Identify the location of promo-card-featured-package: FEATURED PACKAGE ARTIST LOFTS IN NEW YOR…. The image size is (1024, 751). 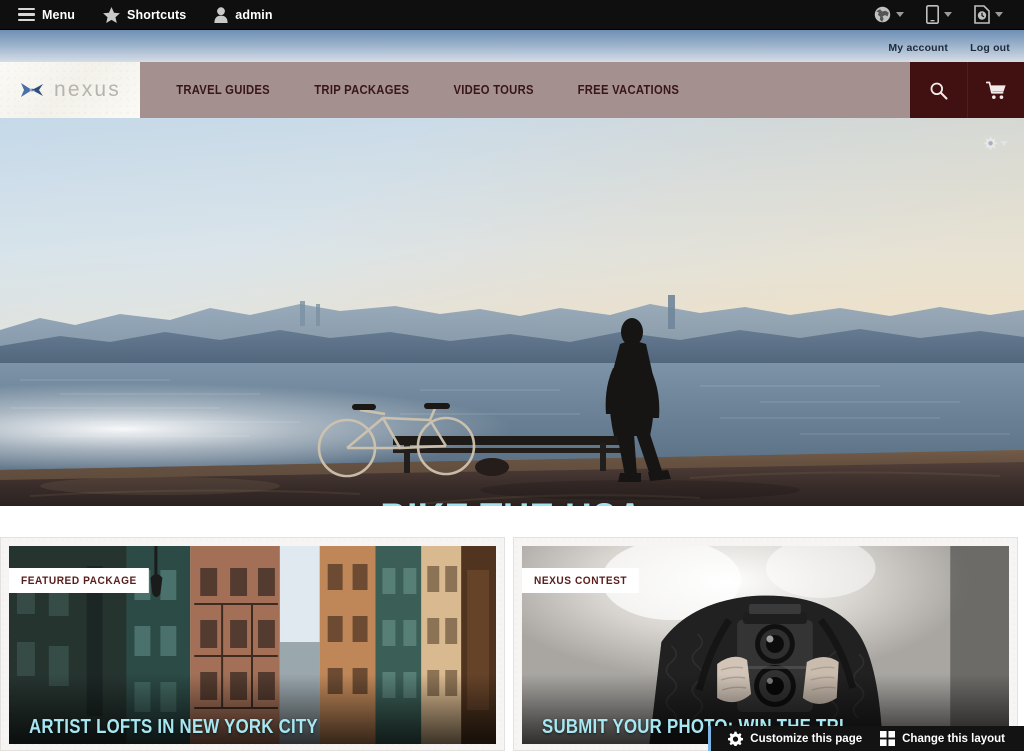
(252, 644).